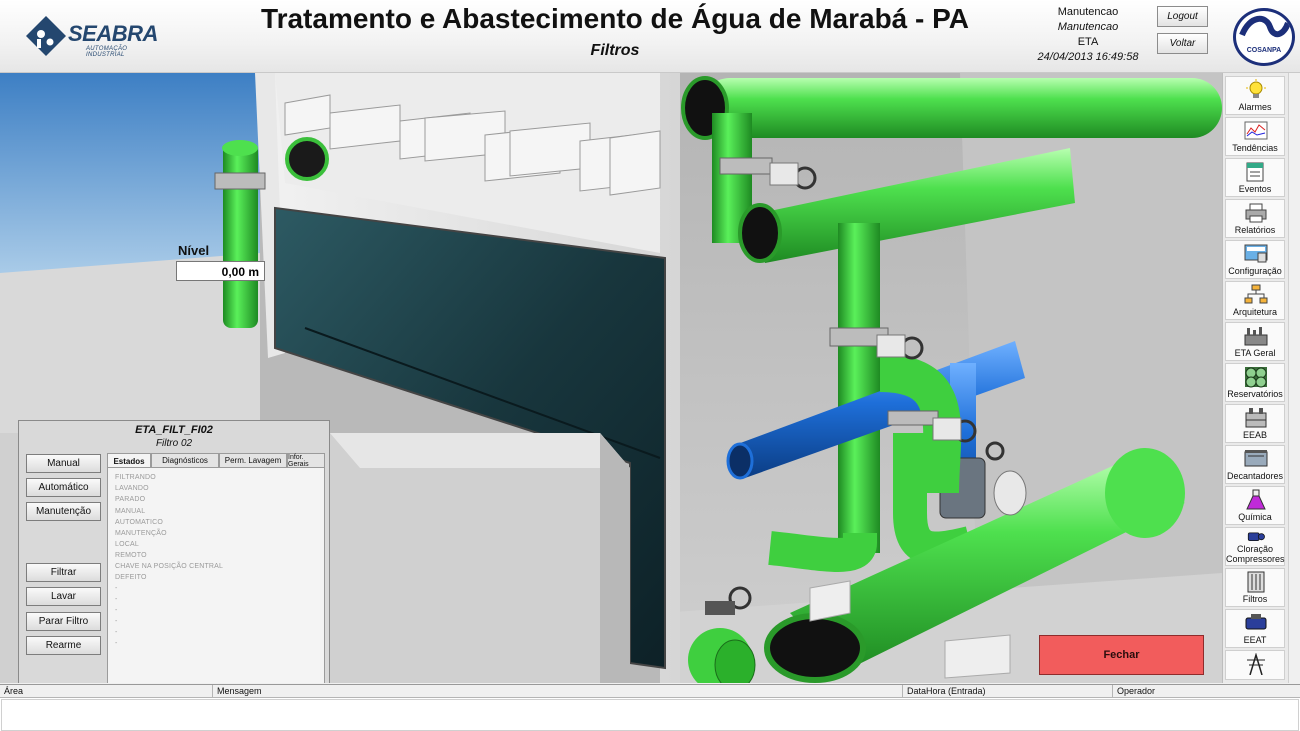 Image resolution: width=1300 pixels, height=731 pixels. What do you see at coordinates (131, 577) in the screenshot?
I see `state-item: DEFEITO` at bounding box center [131, 577].